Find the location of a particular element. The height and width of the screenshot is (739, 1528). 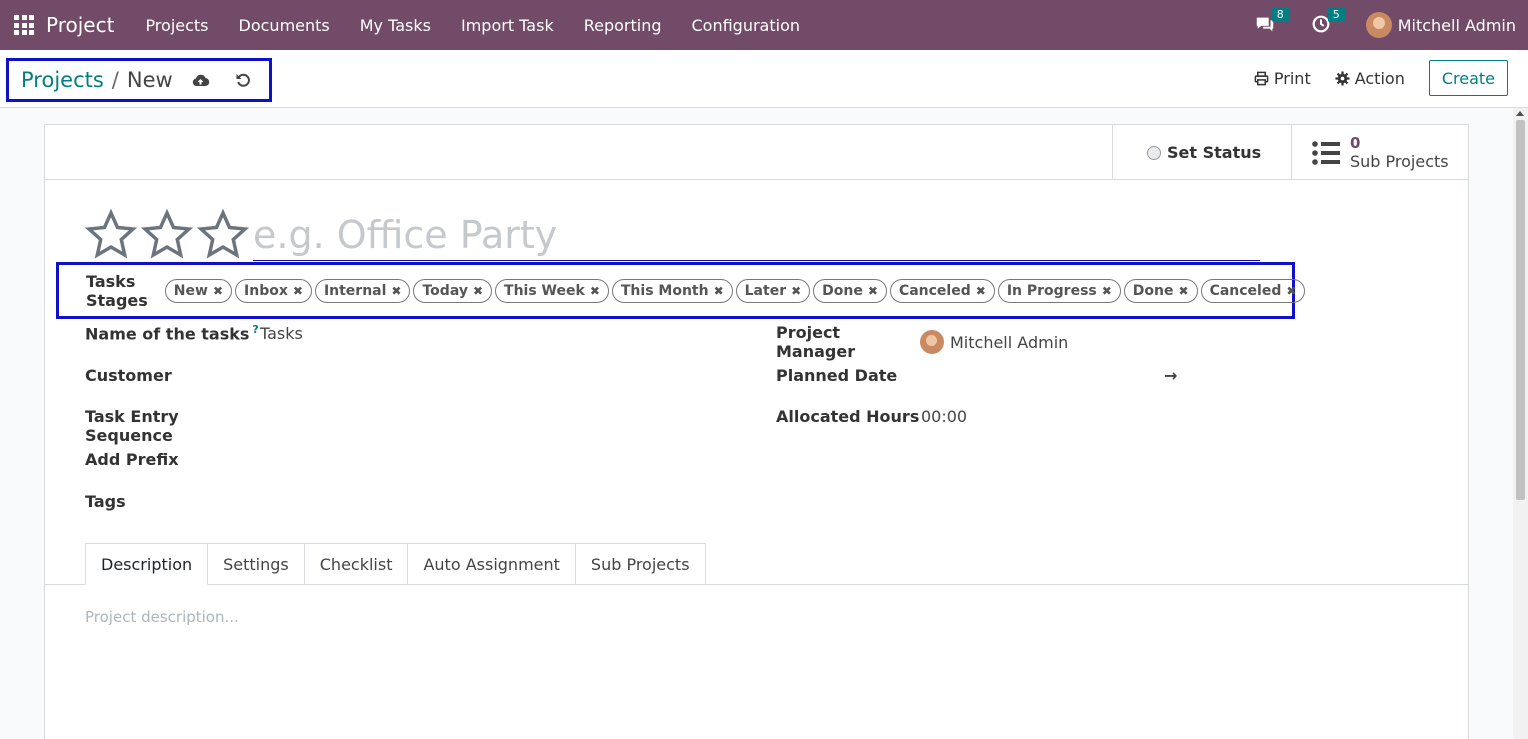

name-of-tasks-input: Tasks is located at coordinates (281, 333).